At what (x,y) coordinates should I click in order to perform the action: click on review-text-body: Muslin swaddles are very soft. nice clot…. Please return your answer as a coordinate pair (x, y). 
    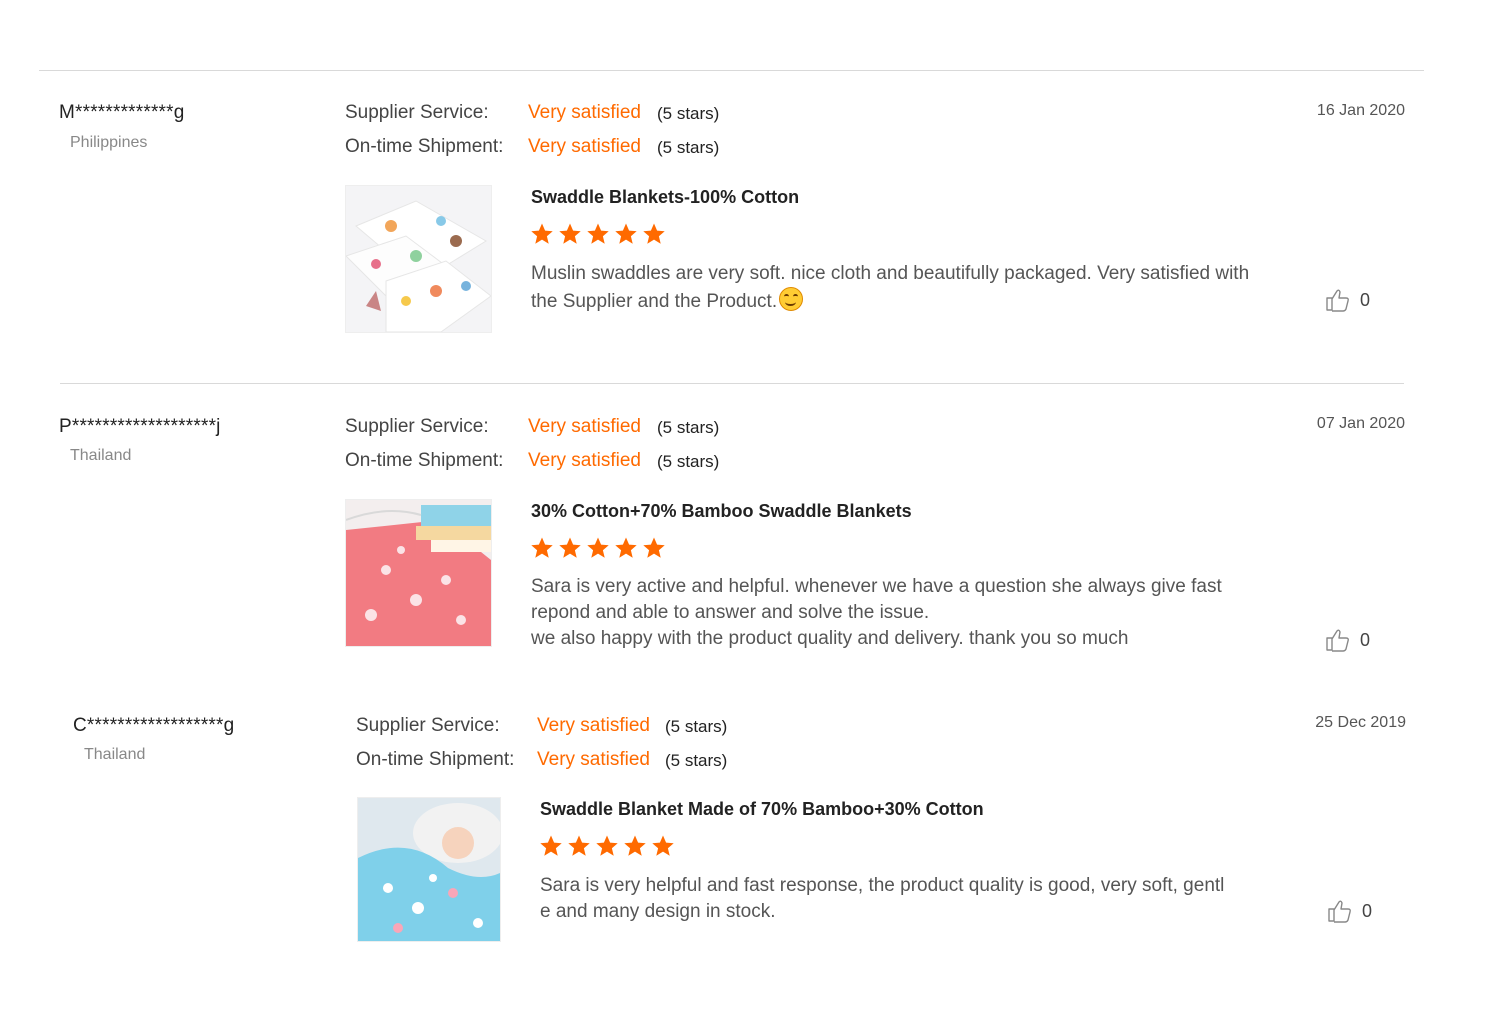
    Looking at the image, I should click on (890, 287).